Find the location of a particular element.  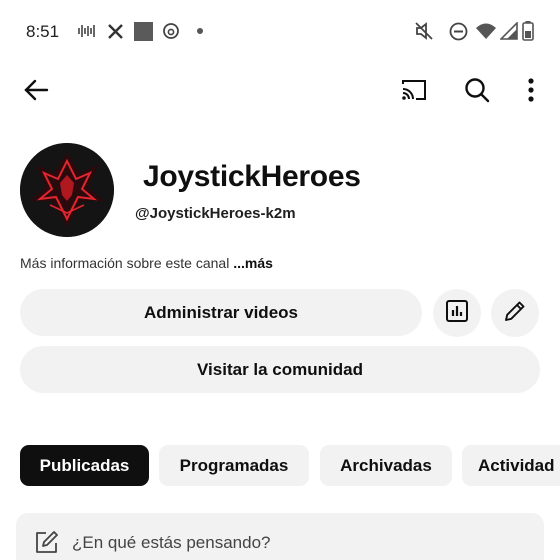

search-icon is located at coordinates (477, 92).